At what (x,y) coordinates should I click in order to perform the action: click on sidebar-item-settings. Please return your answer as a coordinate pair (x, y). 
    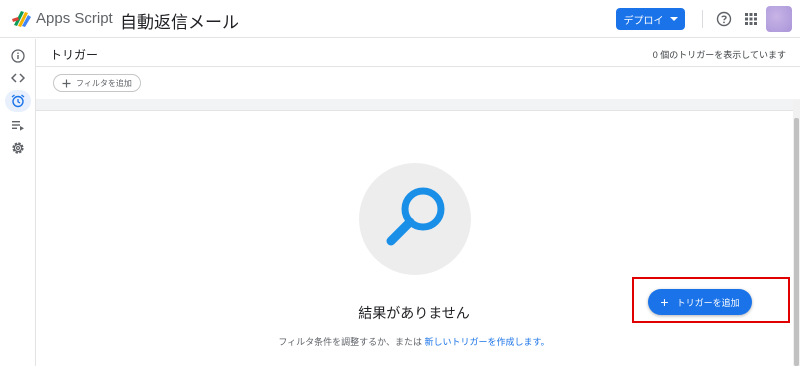
    Looking at the image, I should click on (18, 148).